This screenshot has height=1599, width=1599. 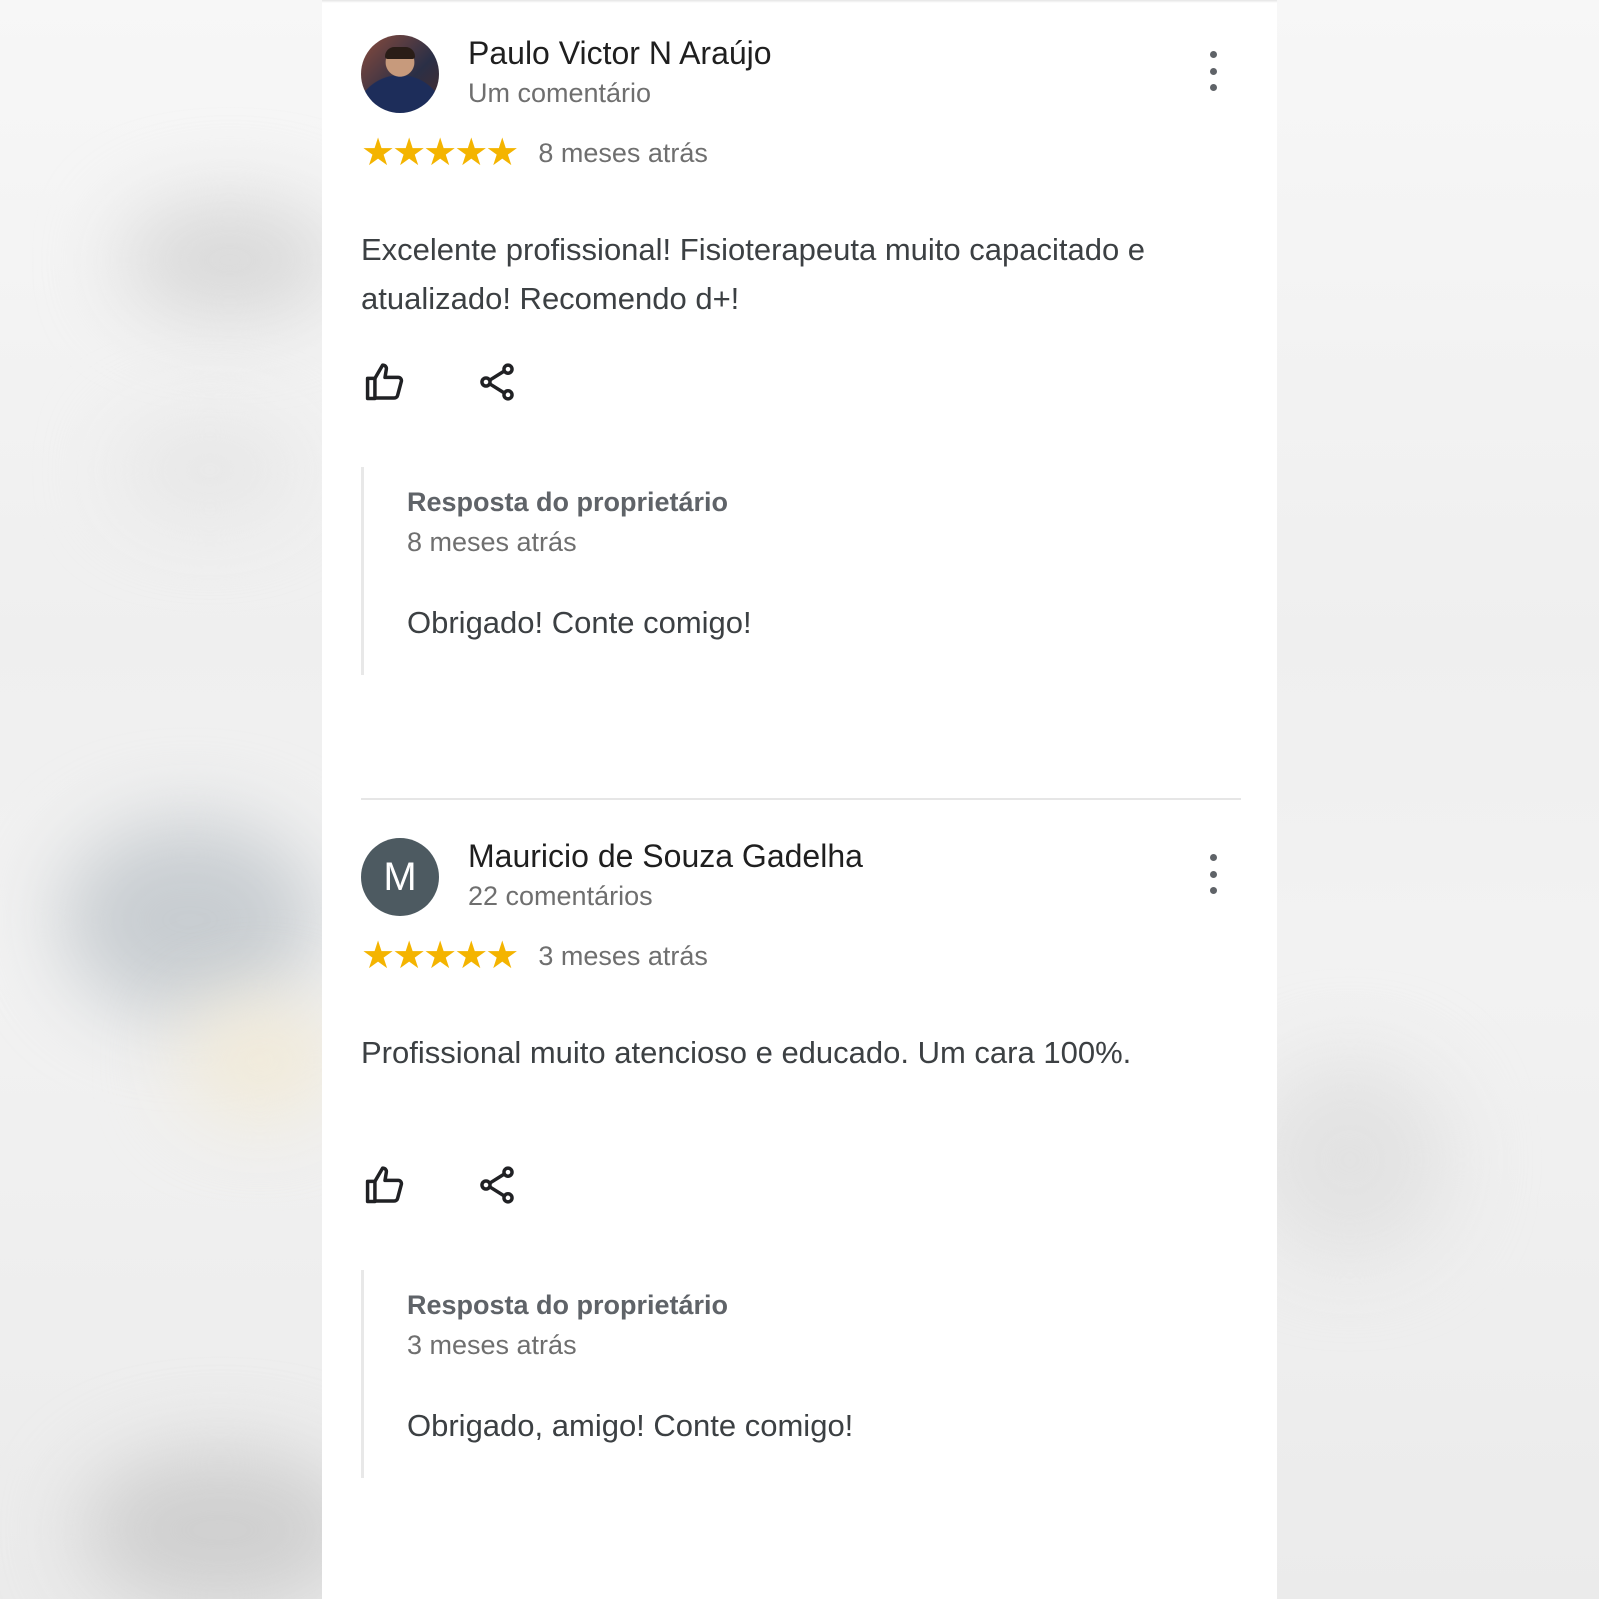 What do you see at coordinates (620, 53) in the screenshot?
I see `reviewer-name: Paulo Victor N Araújo` at bounding box center [620, 53].